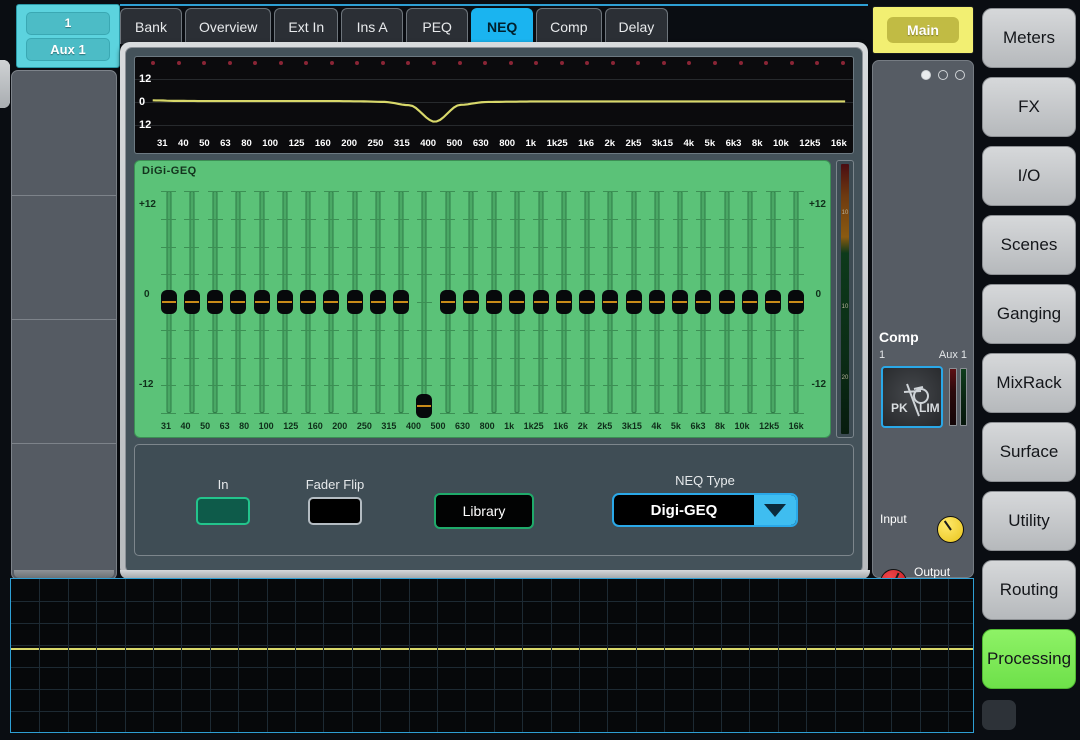  What do you see at coordinates (1029, 659) in the screenshot?
I see `nav-processing: Processing` at bounding box center [1029, 659].